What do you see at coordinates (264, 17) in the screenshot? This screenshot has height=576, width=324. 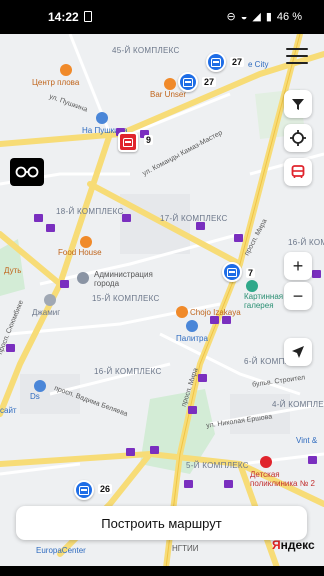 I see `status-indicators: ⊖ ◒ ◢ ▮ 46 %` at bounding box center [264, 17].